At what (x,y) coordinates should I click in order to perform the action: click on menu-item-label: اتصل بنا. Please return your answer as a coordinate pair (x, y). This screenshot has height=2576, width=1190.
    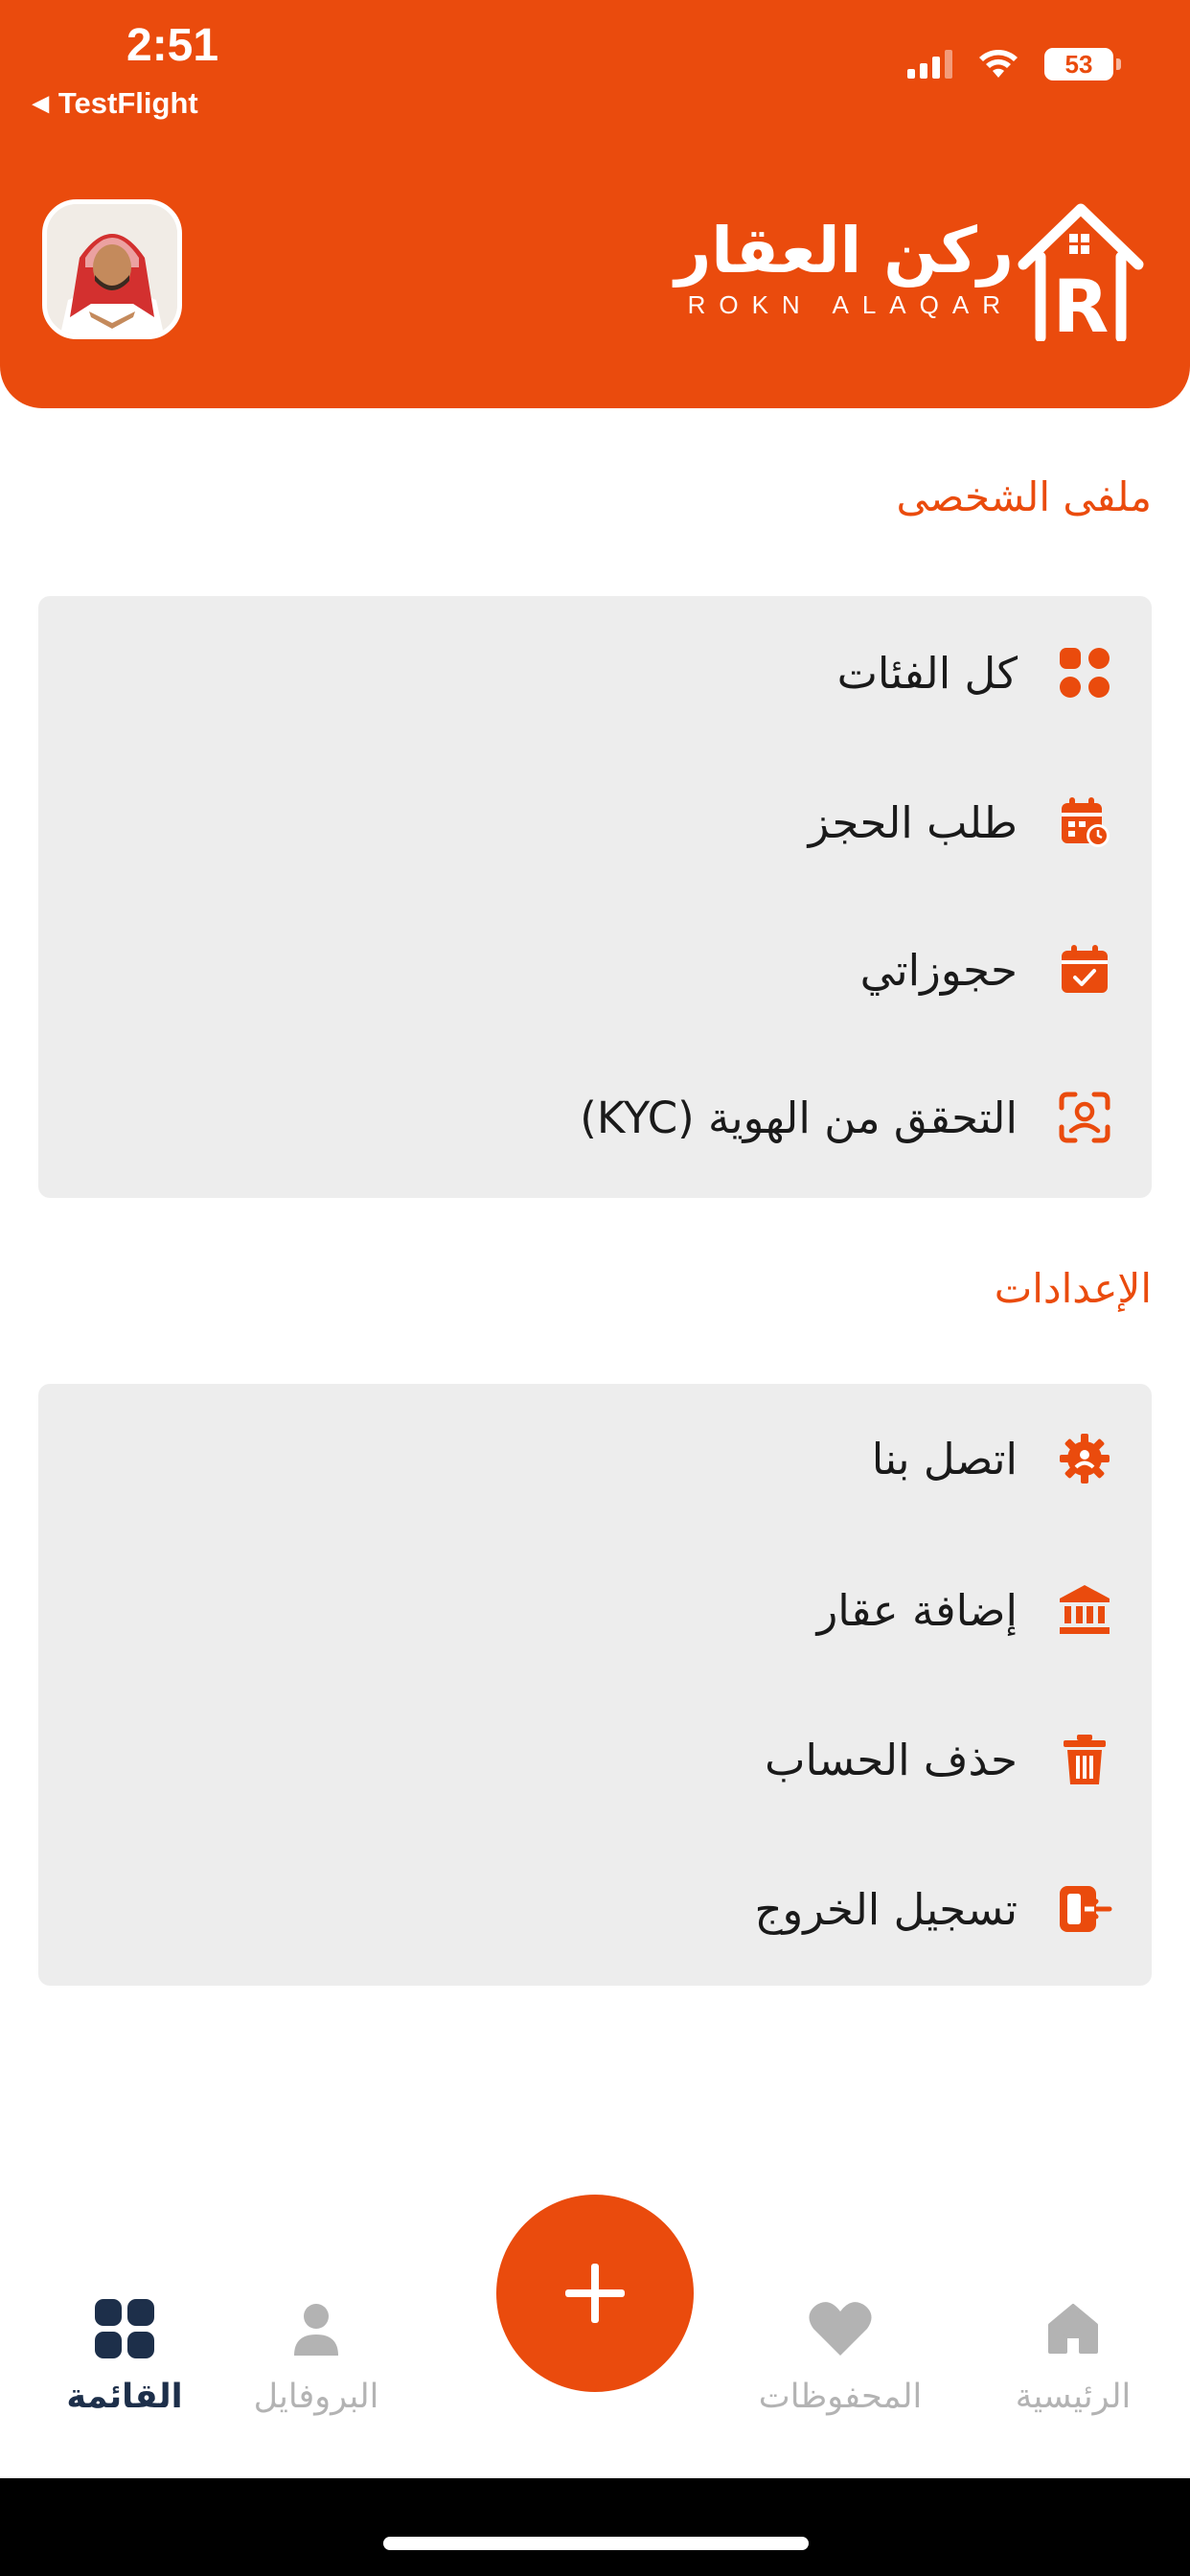
    Looking at the image, I should click on (945, 1458).